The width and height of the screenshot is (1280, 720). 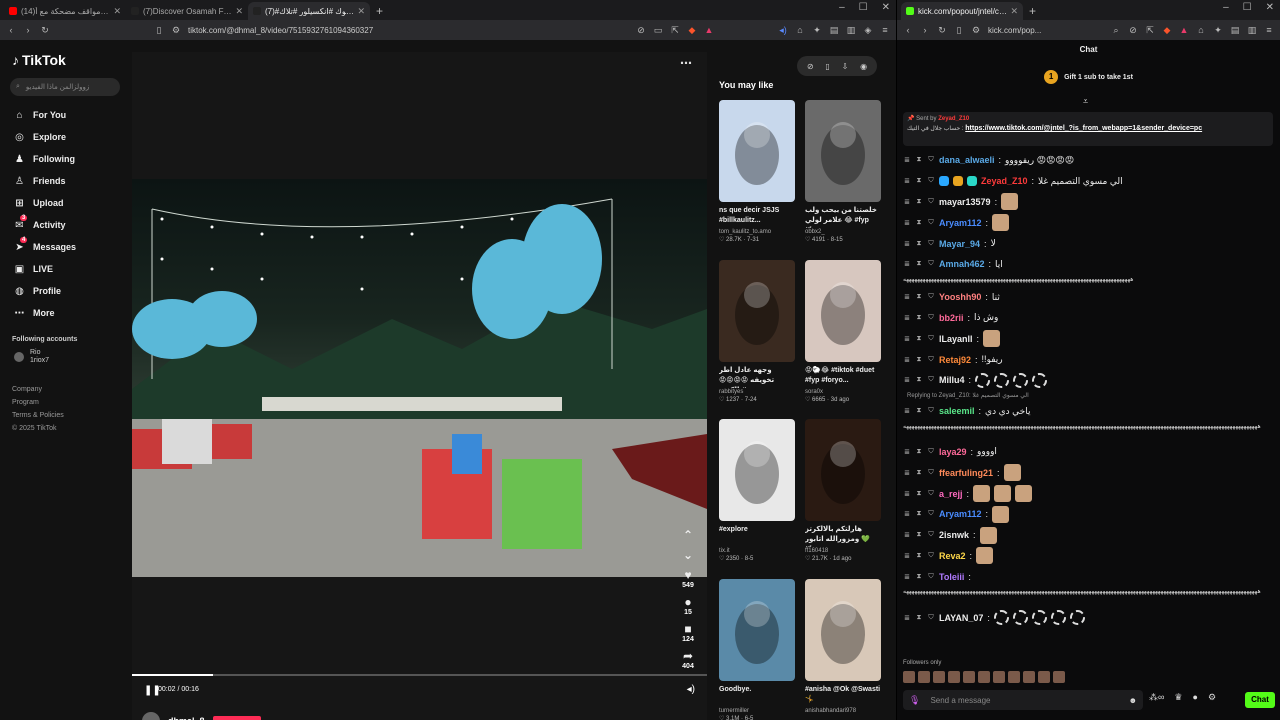 I want to click on chat-username: Amnah462, so click(x=962, y=264).